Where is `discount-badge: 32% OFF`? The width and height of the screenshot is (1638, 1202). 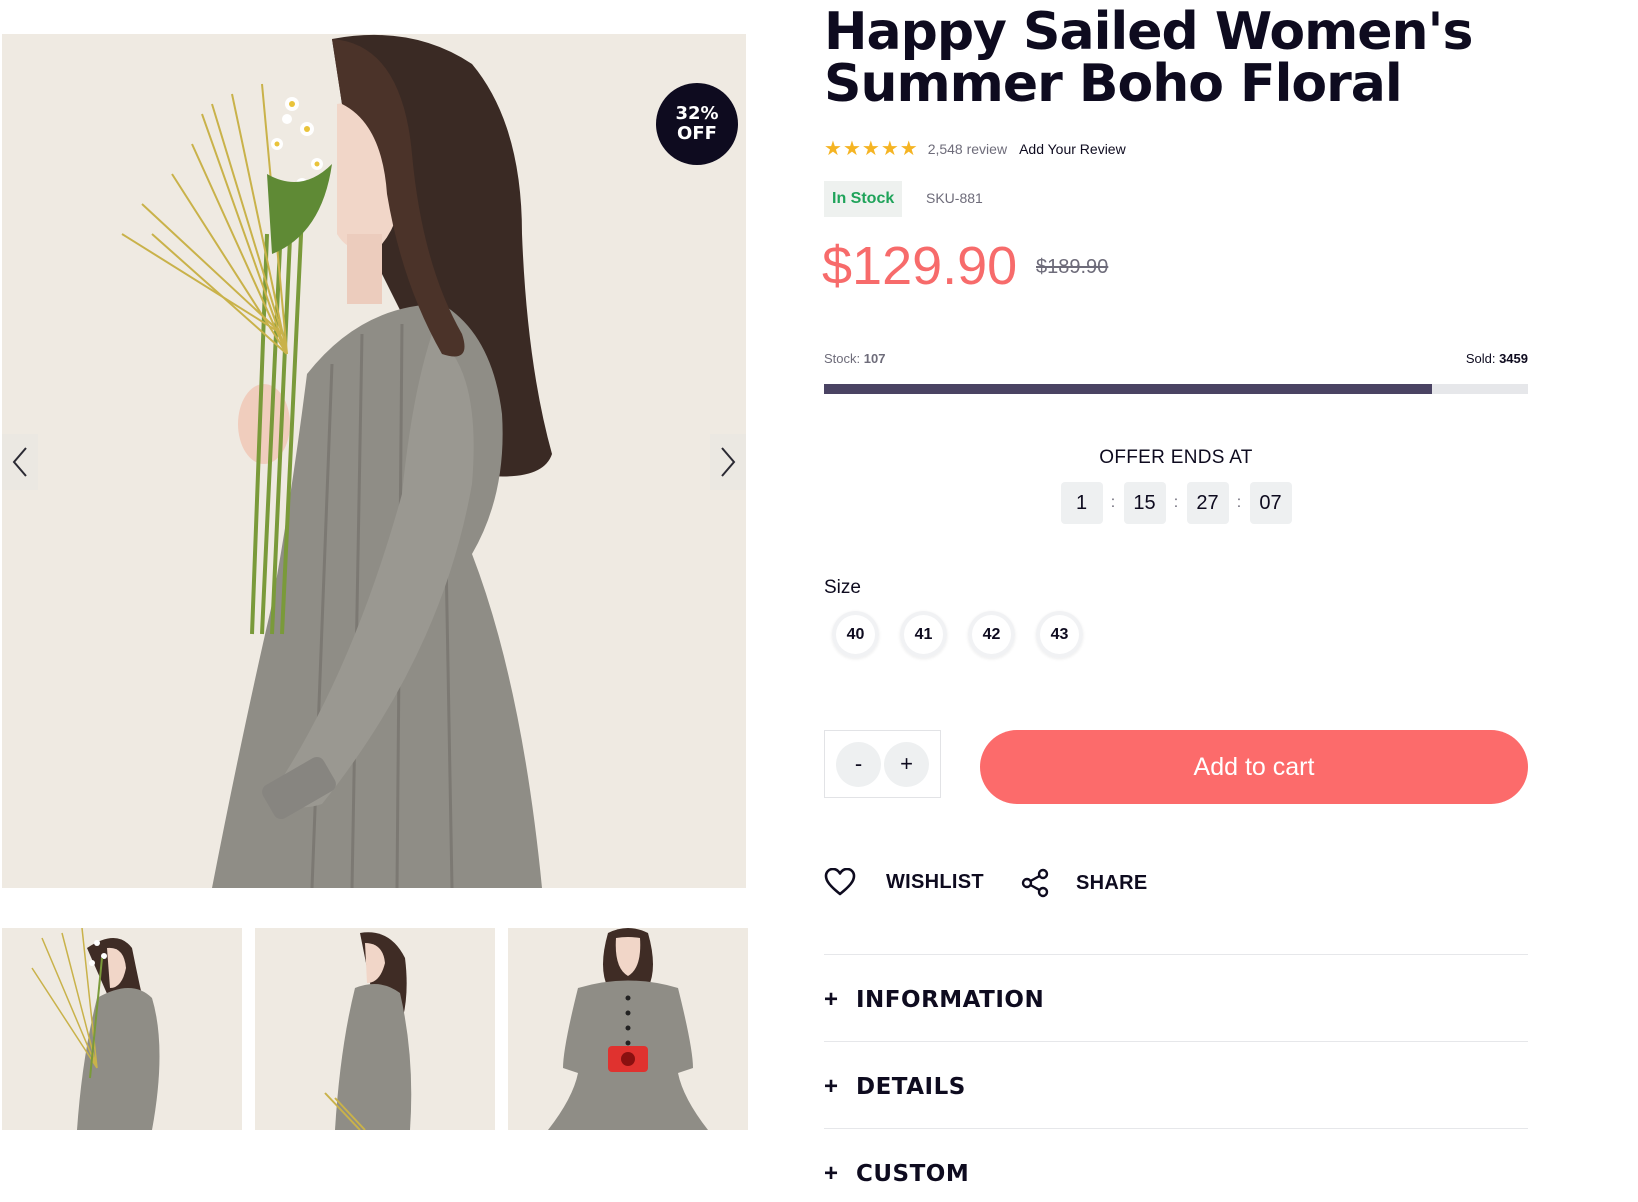
discount-badge: 32% OFF is located at coordinates (697, 124).